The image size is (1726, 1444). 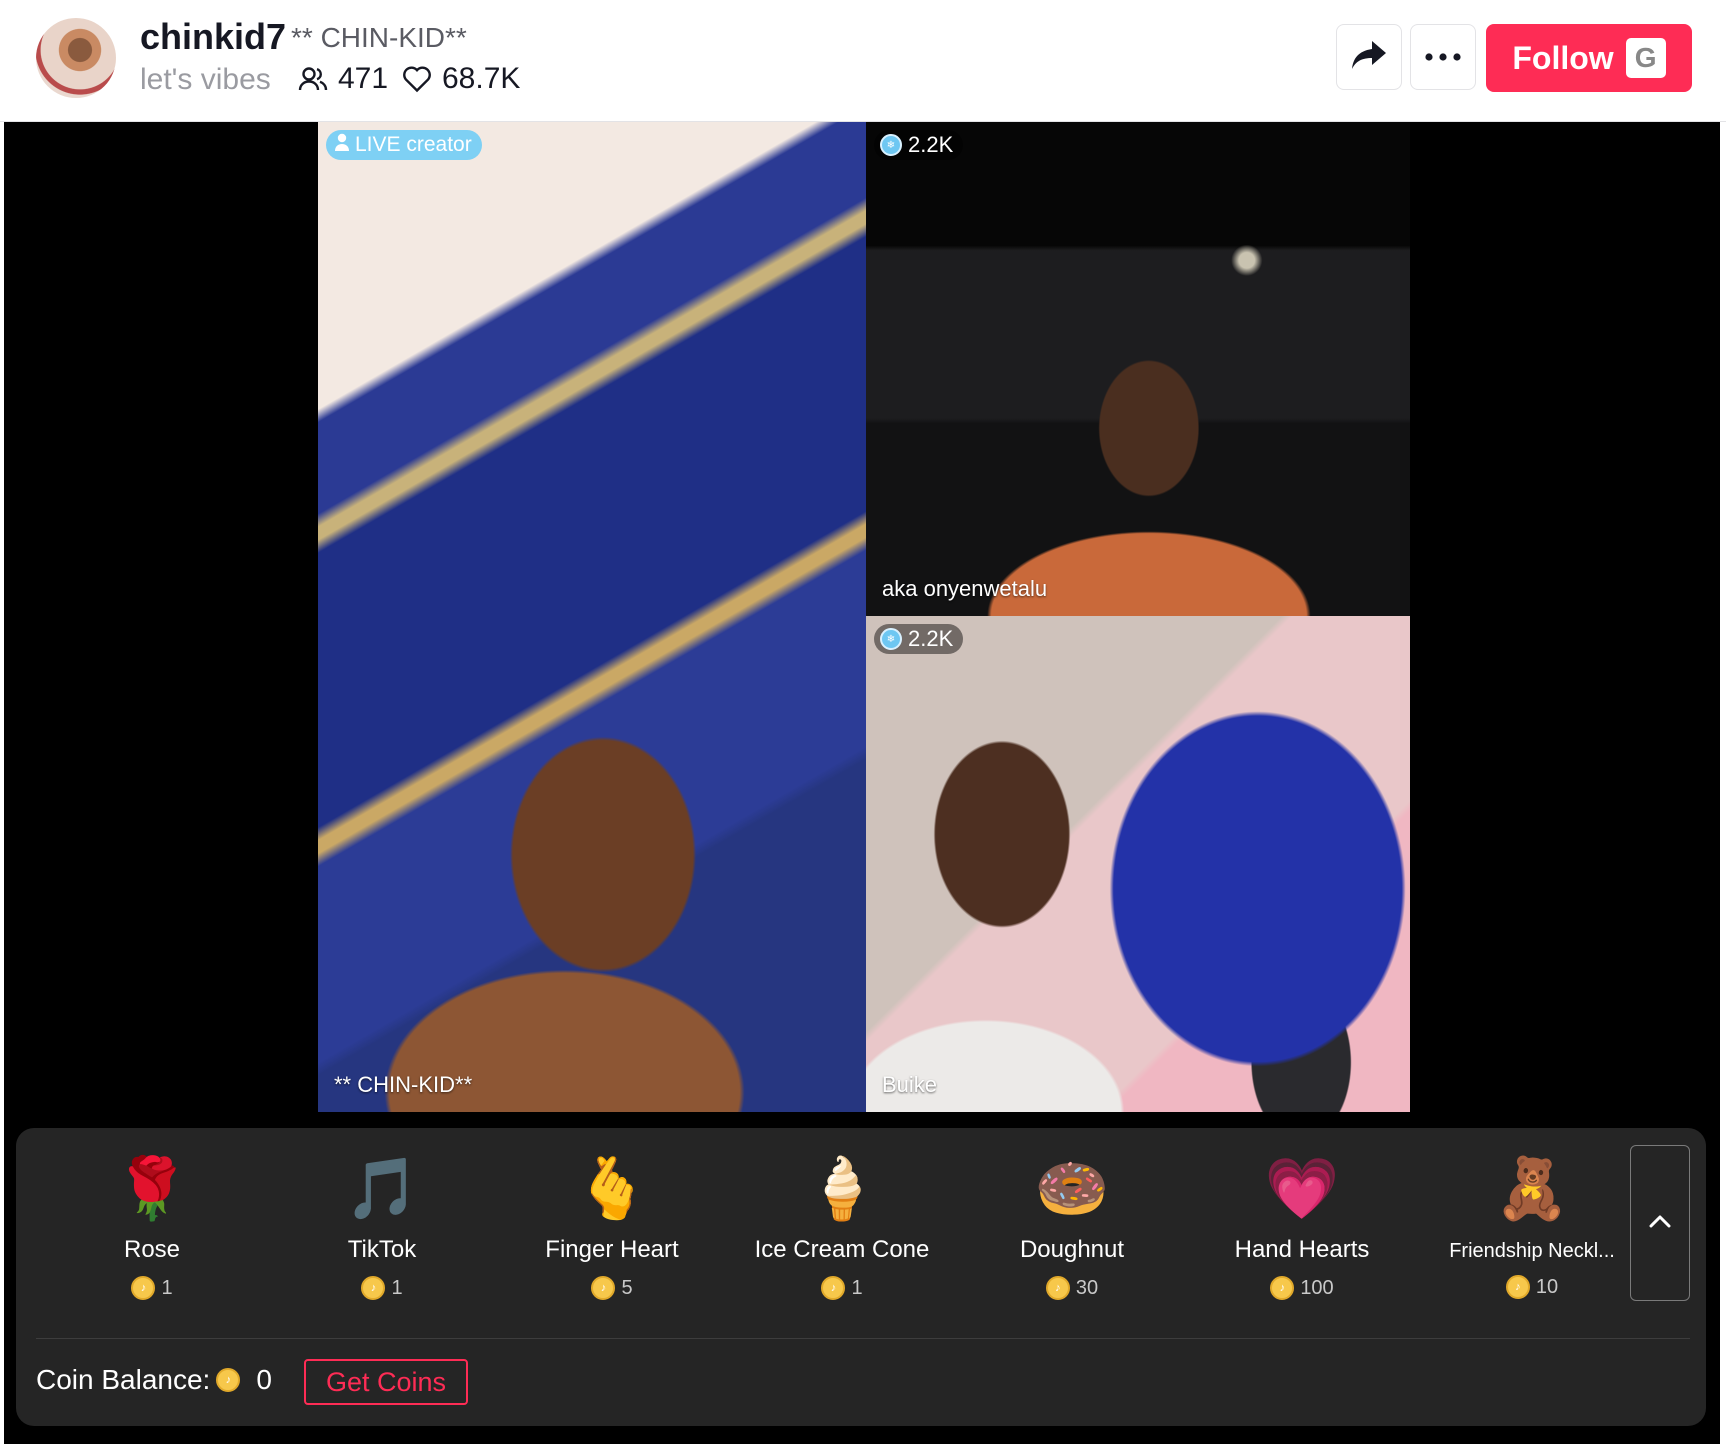 I want to click on gift-rose: 🌹 Rose ♪ 1, so click(x=152, y=1239).